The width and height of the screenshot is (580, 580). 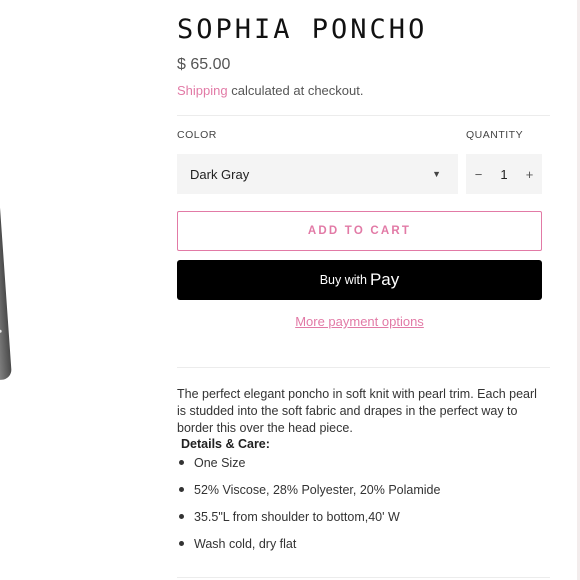 What do you see at coordinates (478, 174) in the screenshot?
I see `quantity-decrease-button: −` at bounding box center [478, 174].